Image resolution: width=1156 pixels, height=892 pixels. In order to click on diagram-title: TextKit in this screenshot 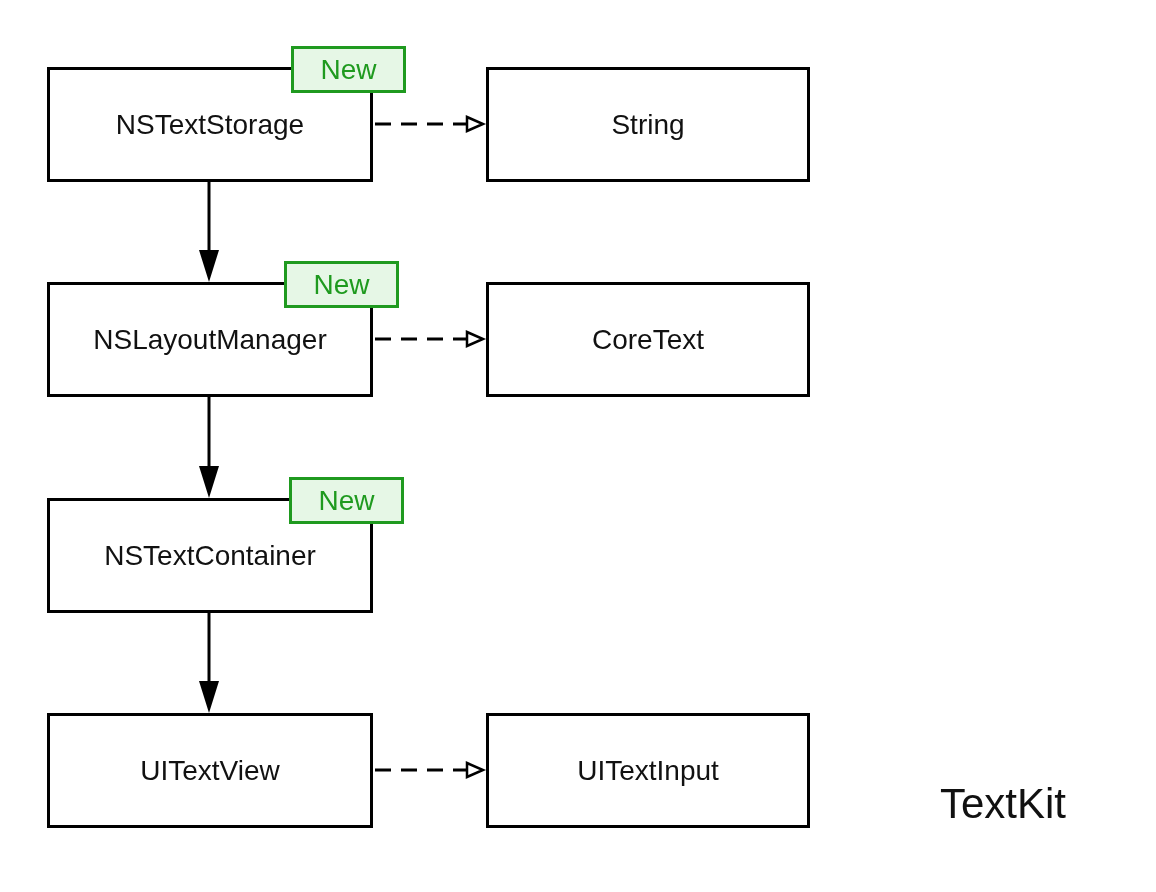, I will do `click(1003, 804)`.